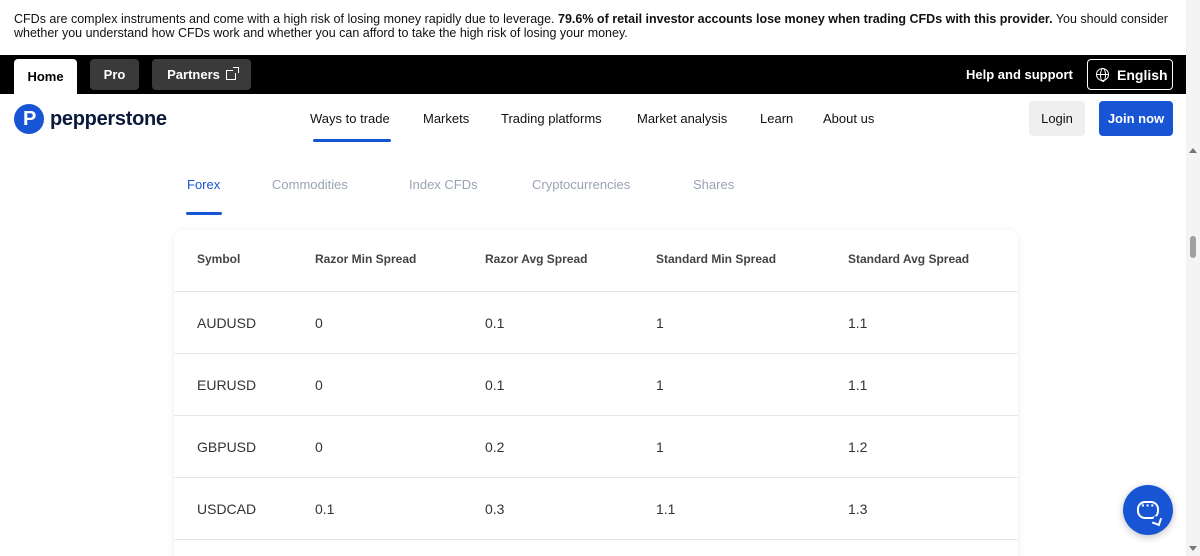 This screenshot has width=1200, height=556. Describe the element at coordinates (581, 184) in the screenshot. I see `market-tab-cryptocurrencies: Cryptocurrencies` at that location.